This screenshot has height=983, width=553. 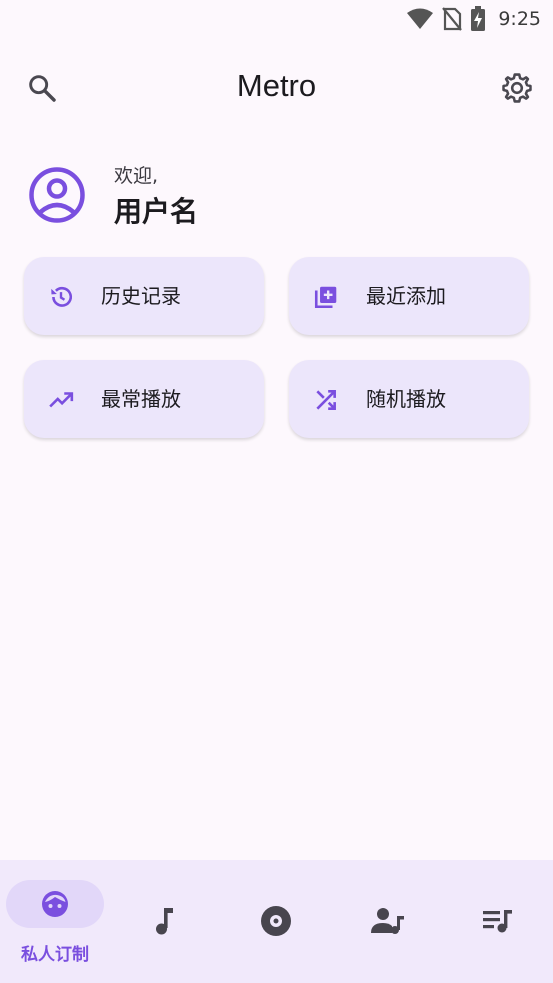 What do you see at coordinates (61, 400) in the screenshot?
I see `trending-up-icon` at bounding box center [61, 400].